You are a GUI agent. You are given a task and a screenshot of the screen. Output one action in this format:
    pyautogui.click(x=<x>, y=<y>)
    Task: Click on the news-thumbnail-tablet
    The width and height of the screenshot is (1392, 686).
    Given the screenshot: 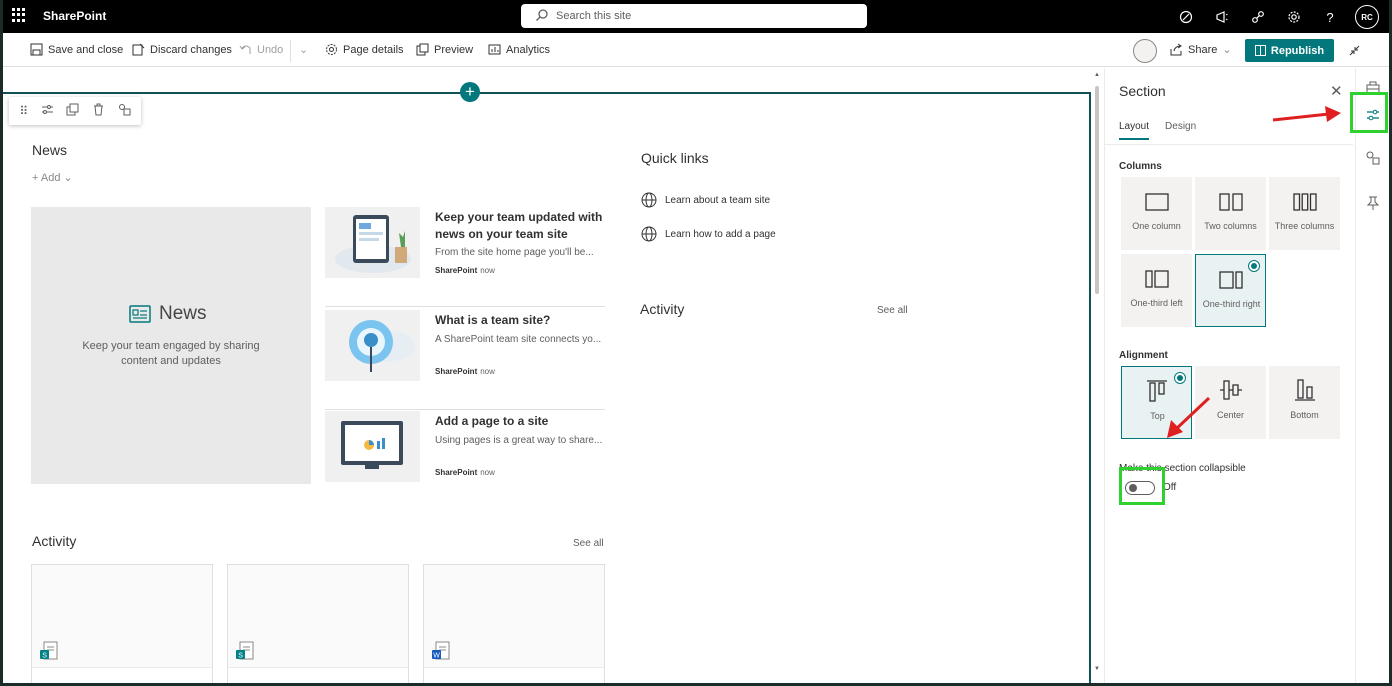 What is the action you would take?
    pyautogui.click(x=372, y=242)
    